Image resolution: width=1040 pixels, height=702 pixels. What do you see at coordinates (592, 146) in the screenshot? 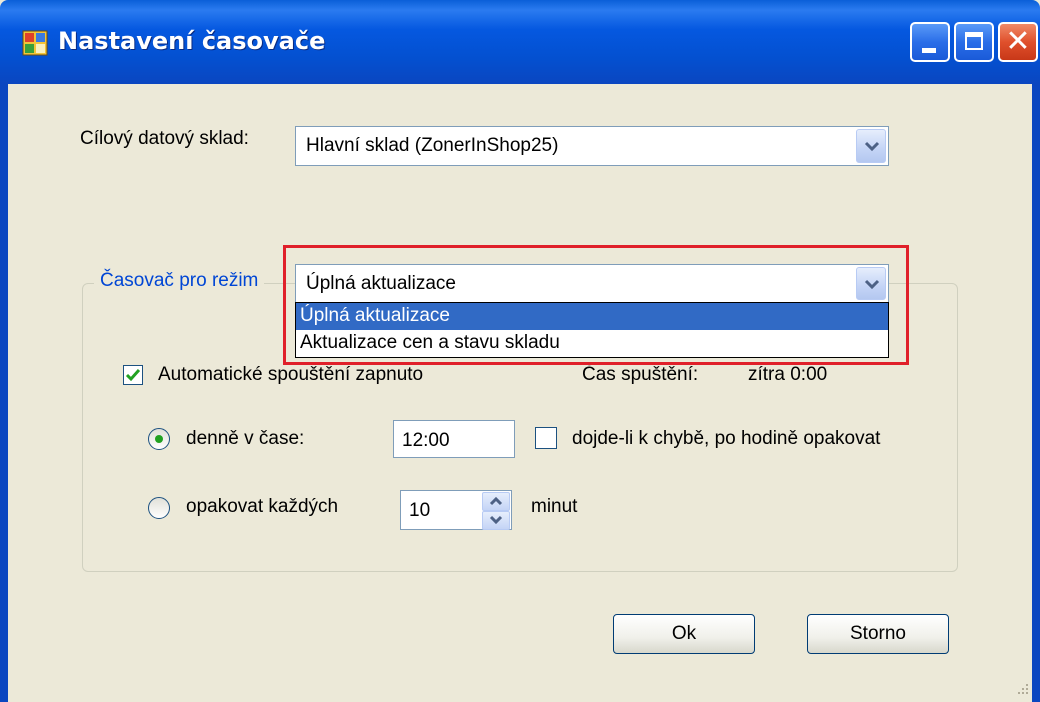
I see `target-warehouse-combo: Hlavní sklad (ZonerInShop25)` at bounding box center [592, 146].